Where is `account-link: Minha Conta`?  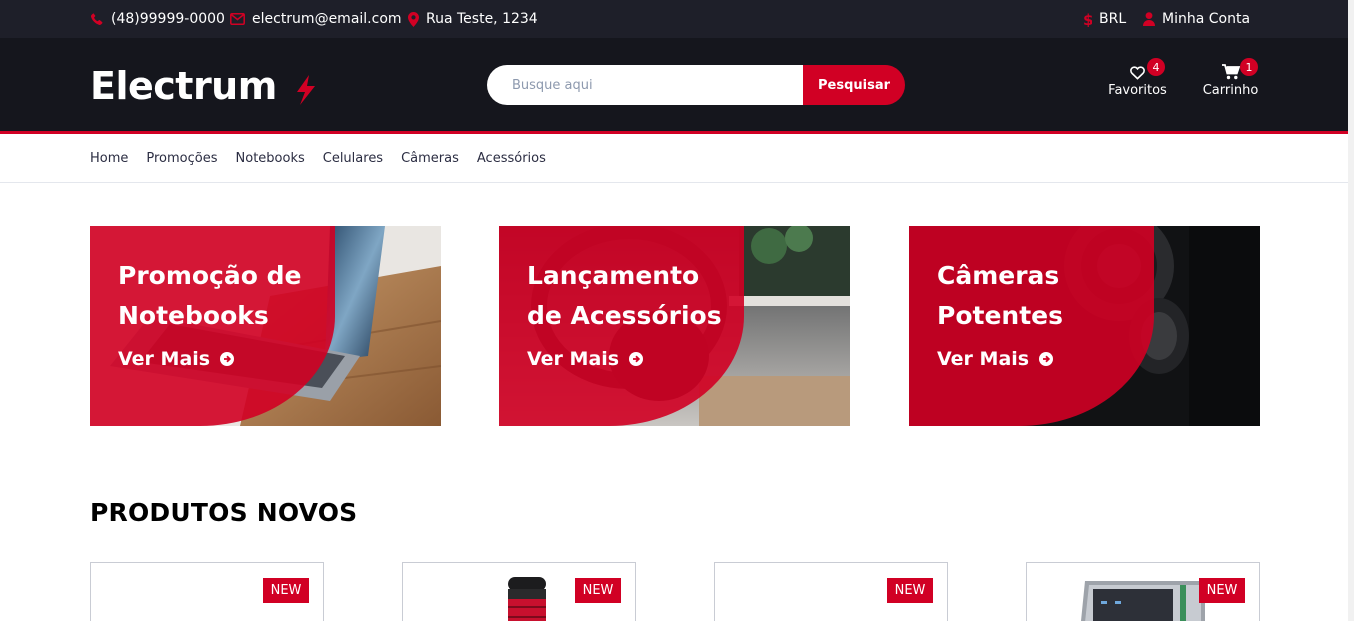
account-link: Minha Conta is located at coordinates (1196, 19).